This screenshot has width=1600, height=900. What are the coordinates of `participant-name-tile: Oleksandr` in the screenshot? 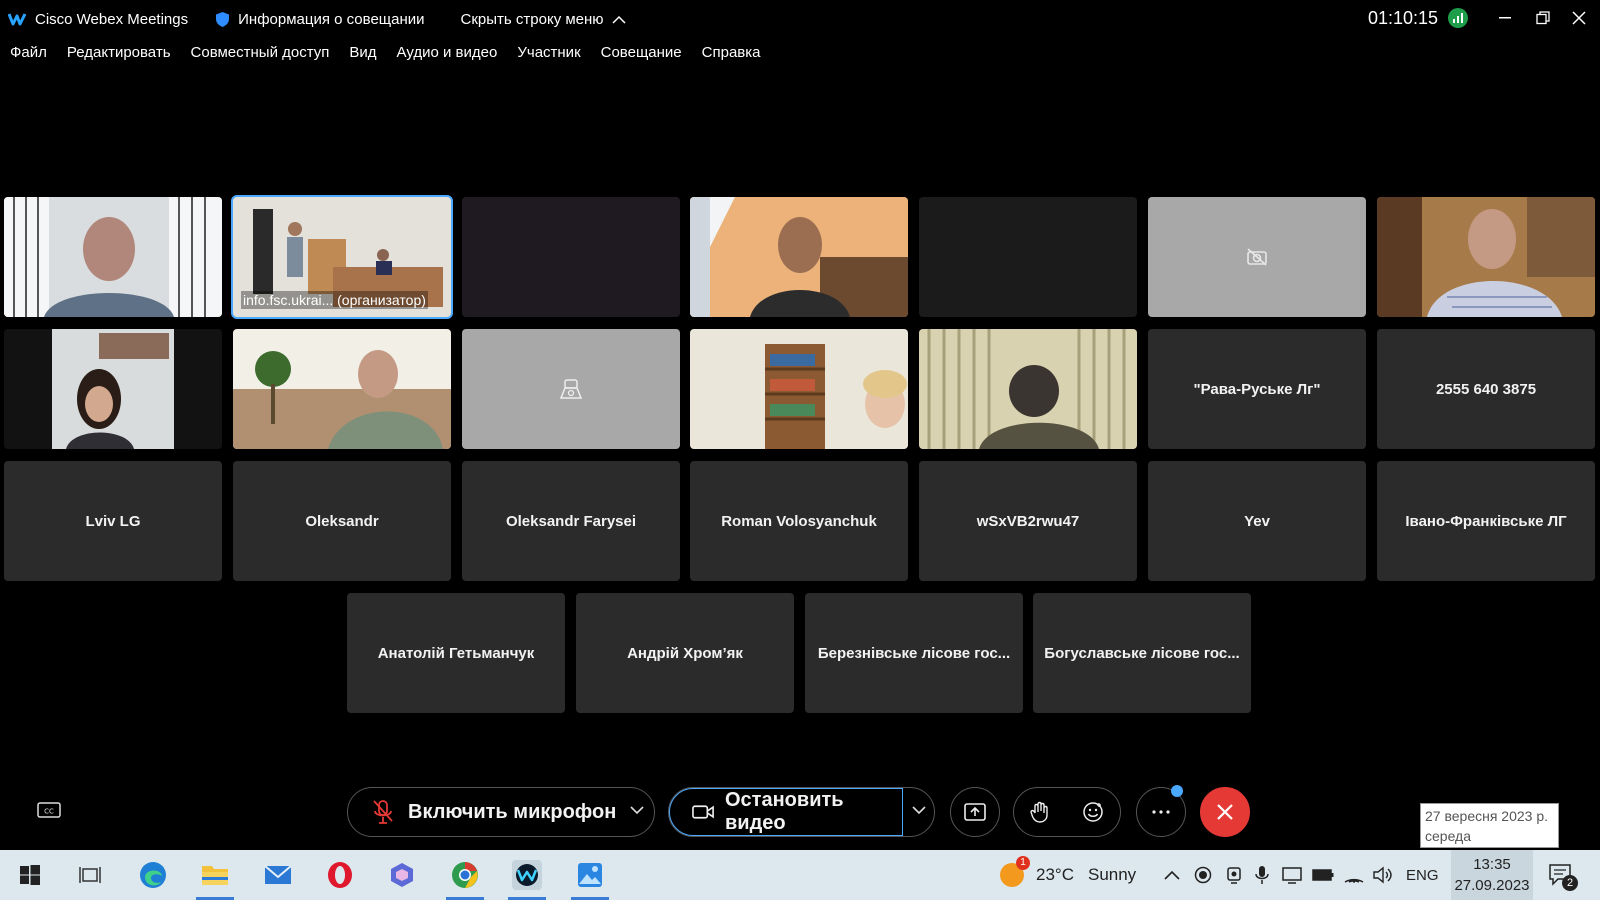 It's located at (342, 521).